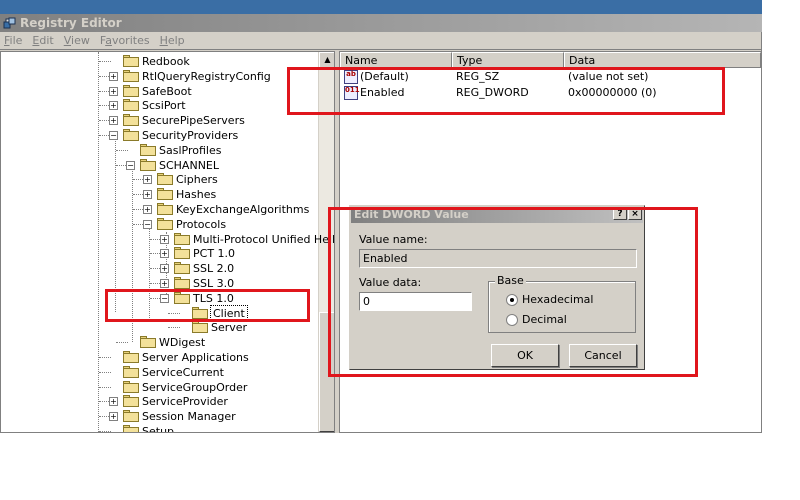  Describe the element at coordinates (214, 269) in the screenshot. I see `tree-item-label: SSL 2.0` at that location.